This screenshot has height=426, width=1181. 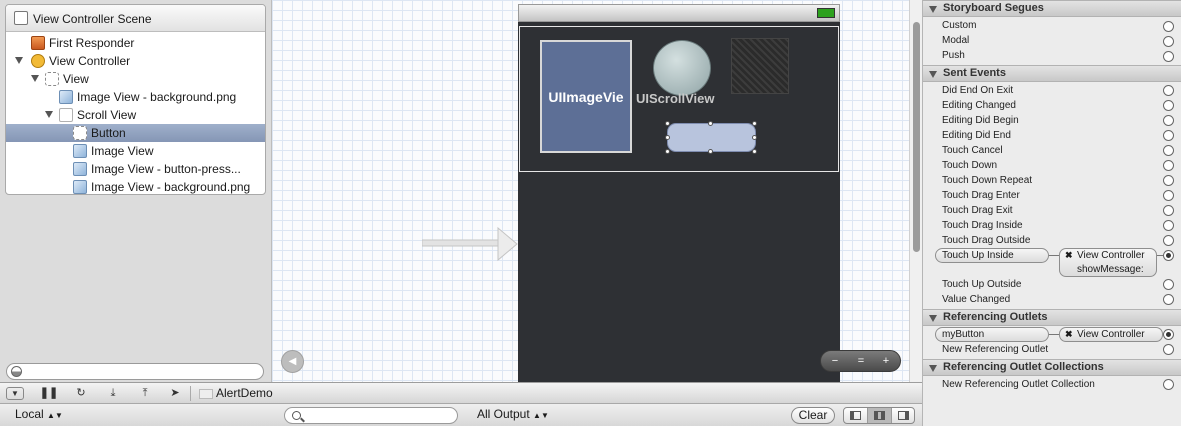 What do you see at coordinates (135, 61) in the screenshot?
I see `tree-item-view-controller: View Controller` at bounding box center [135, 61].